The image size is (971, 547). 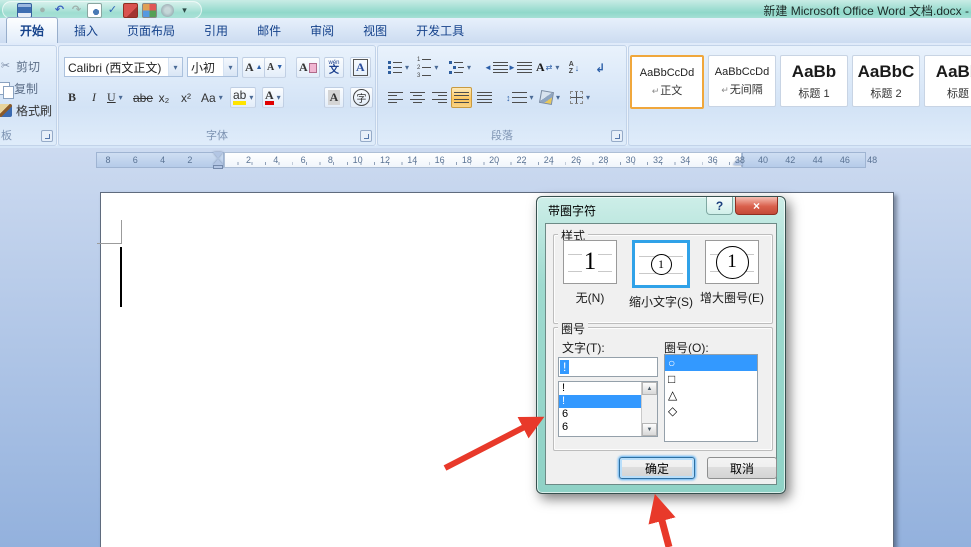 What do you see at coordinates (657, 468) in the screenshot?
I see `ok-button: 确定` at bounding box center [657, 468].